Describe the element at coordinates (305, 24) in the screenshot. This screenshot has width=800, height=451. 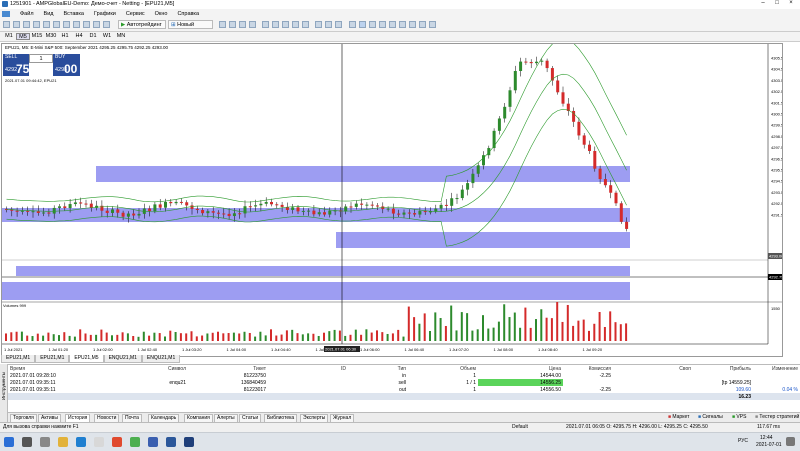
I see `shift-icon` at that location.